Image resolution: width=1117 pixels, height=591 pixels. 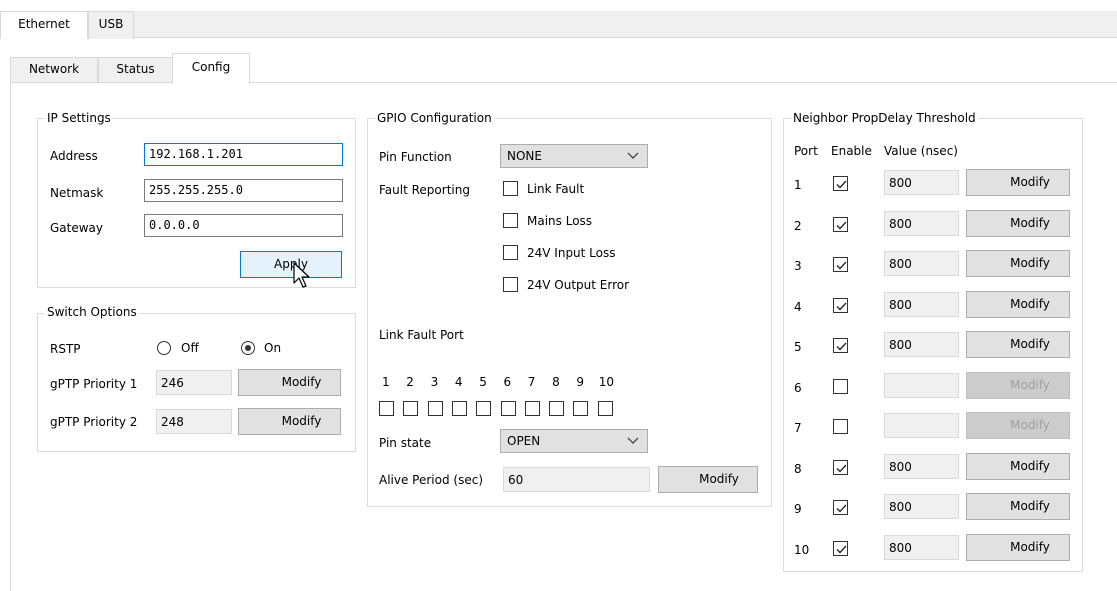 I want to click on alive-period-modify-button: Modify, so click(x=708, y=479).